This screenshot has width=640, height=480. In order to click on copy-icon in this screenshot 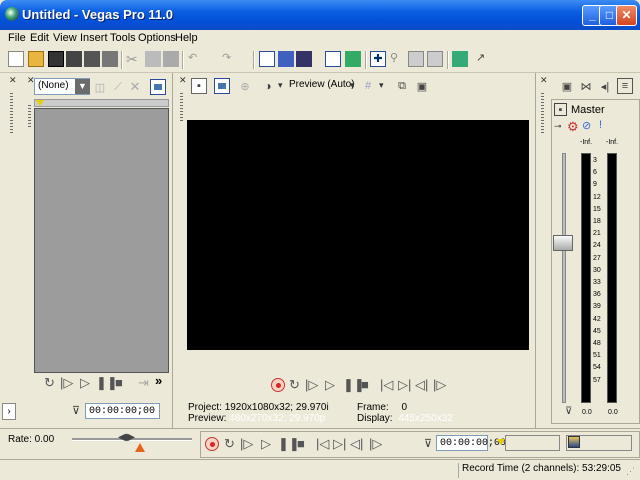, I will do `click(153, 59)`.